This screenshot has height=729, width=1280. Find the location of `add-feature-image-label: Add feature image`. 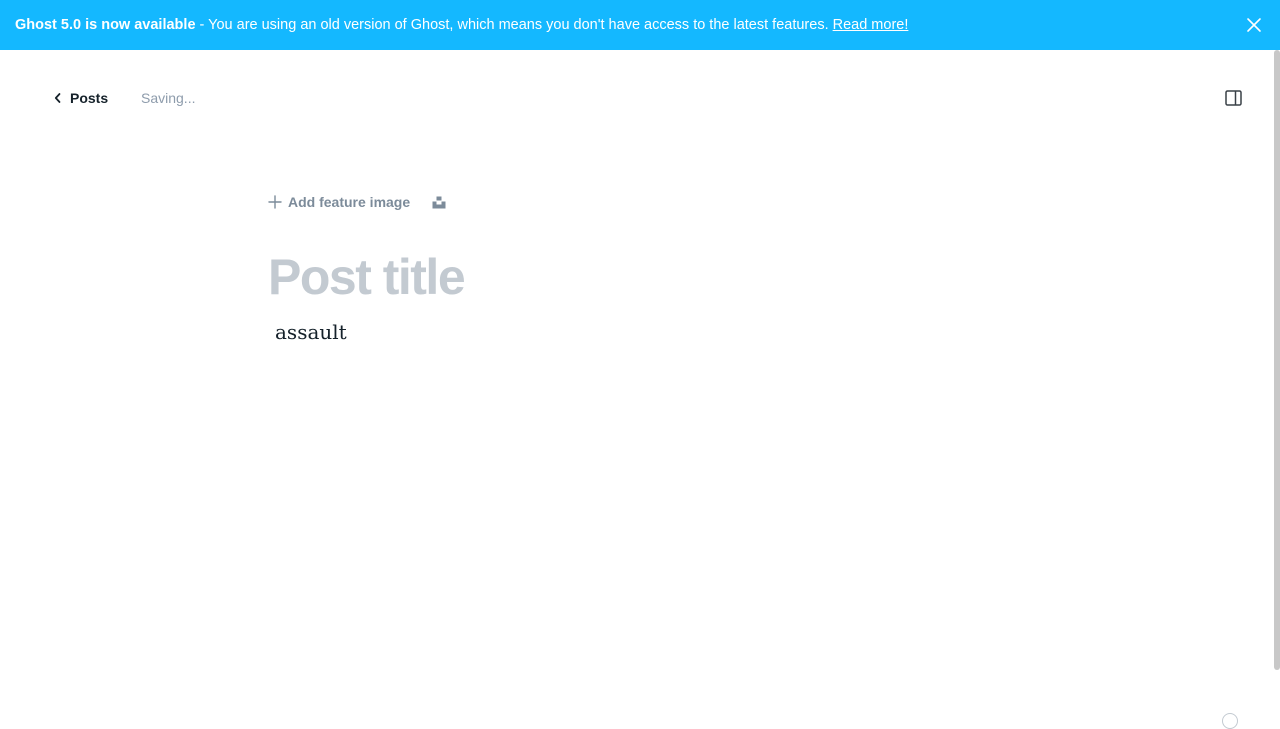

add-feature-image-label: Add feature image is located at coordinates (349, 202).